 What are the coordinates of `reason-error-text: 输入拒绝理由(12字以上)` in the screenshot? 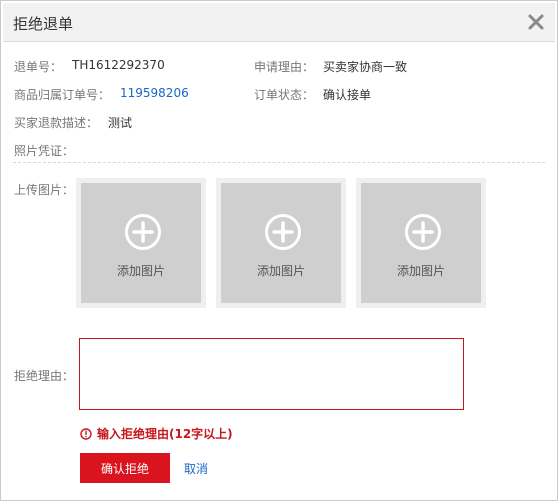 It's located at (165, 434).